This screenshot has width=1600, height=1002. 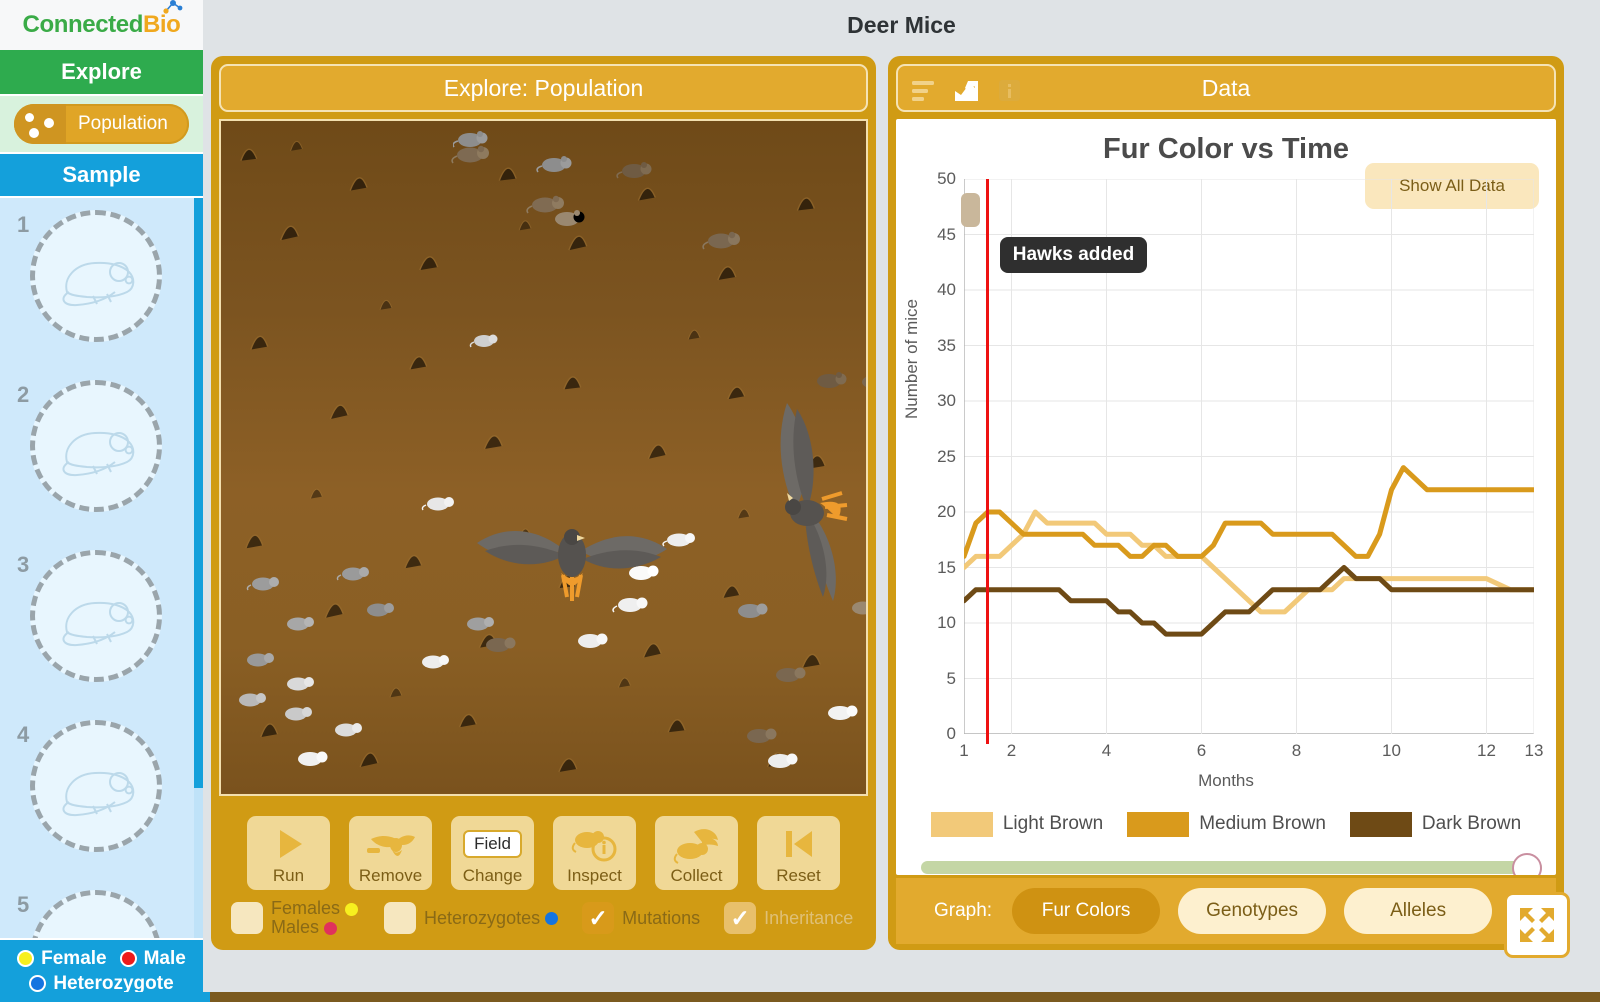 What do you see at coordinates (164, 958) in the screenshot?
I see `legend-male-label: Male` at bounding box center [164, 958].